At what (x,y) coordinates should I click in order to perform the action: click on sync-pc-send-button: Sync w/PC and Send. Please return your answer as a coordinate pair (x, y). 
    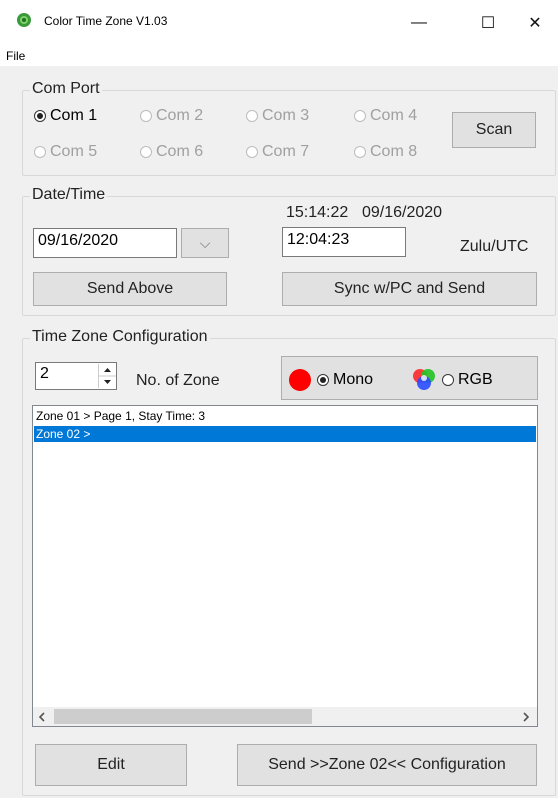
    Looking at the image, I should click on (409, 289).